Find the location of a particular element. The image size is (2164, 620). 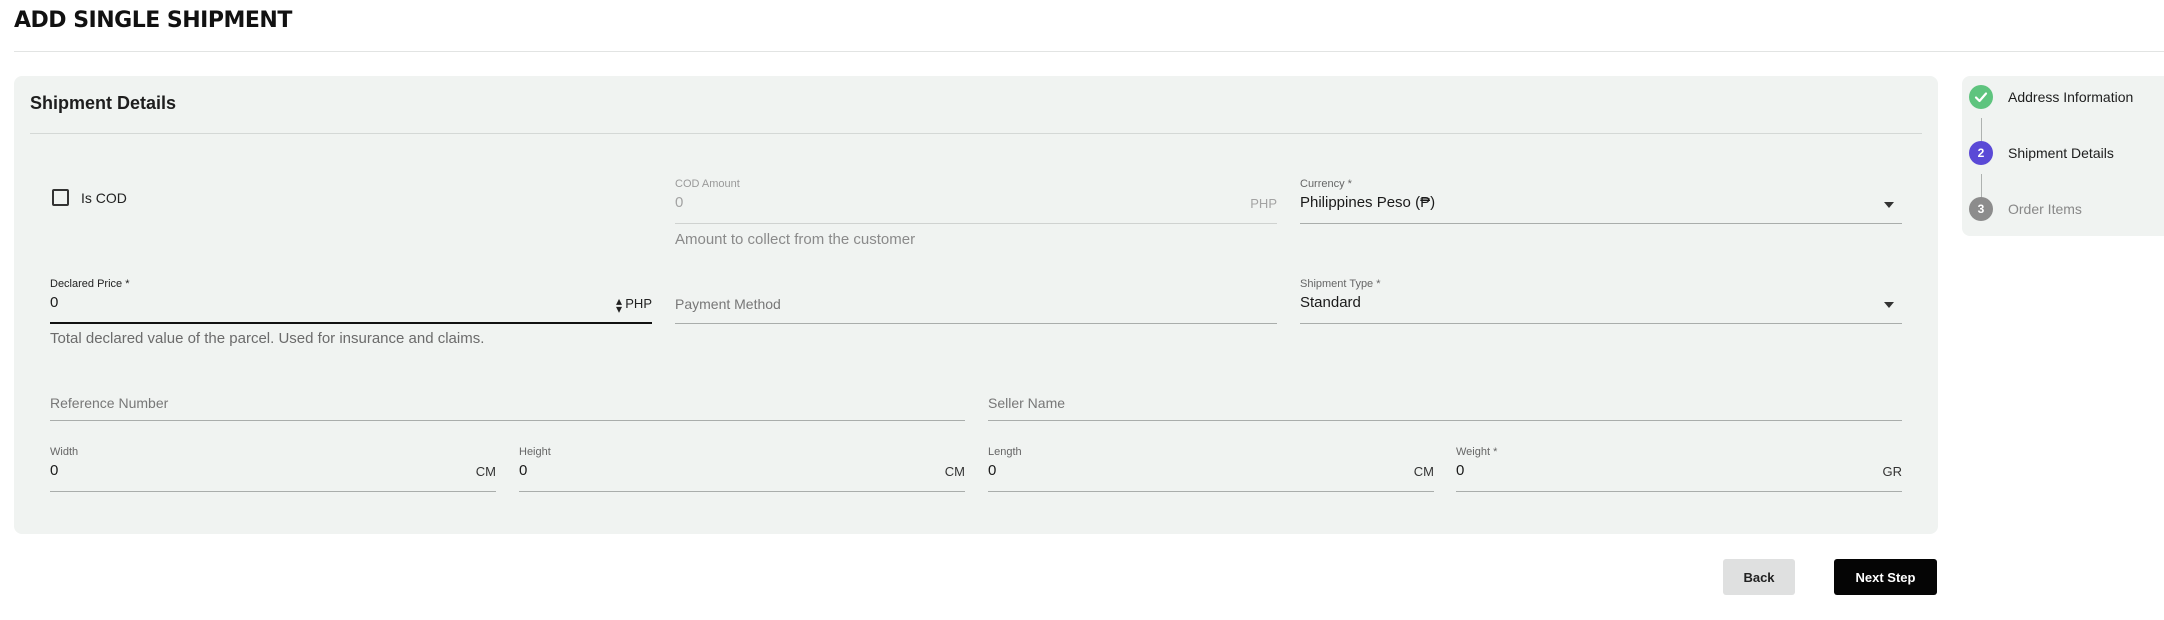

reference-number-placeholder: Reference Number is located at coordinates (109, 403).